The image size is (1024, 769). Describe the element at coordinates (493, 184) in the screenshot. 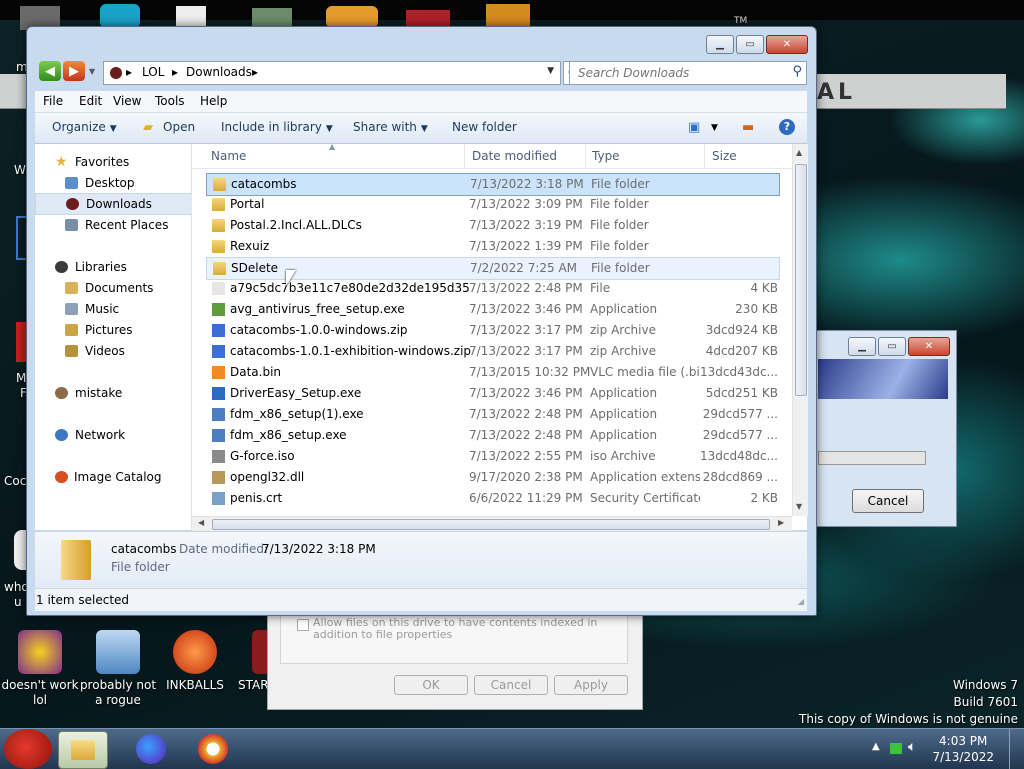

I see `file-row: catacombs 7/13/2022 3:18 PM File folder` at that location.